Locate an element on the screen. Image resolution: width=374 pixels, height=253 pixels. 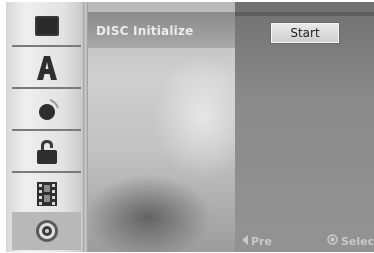
previous-hint-label: Pre is located at coordinates (261, 241).